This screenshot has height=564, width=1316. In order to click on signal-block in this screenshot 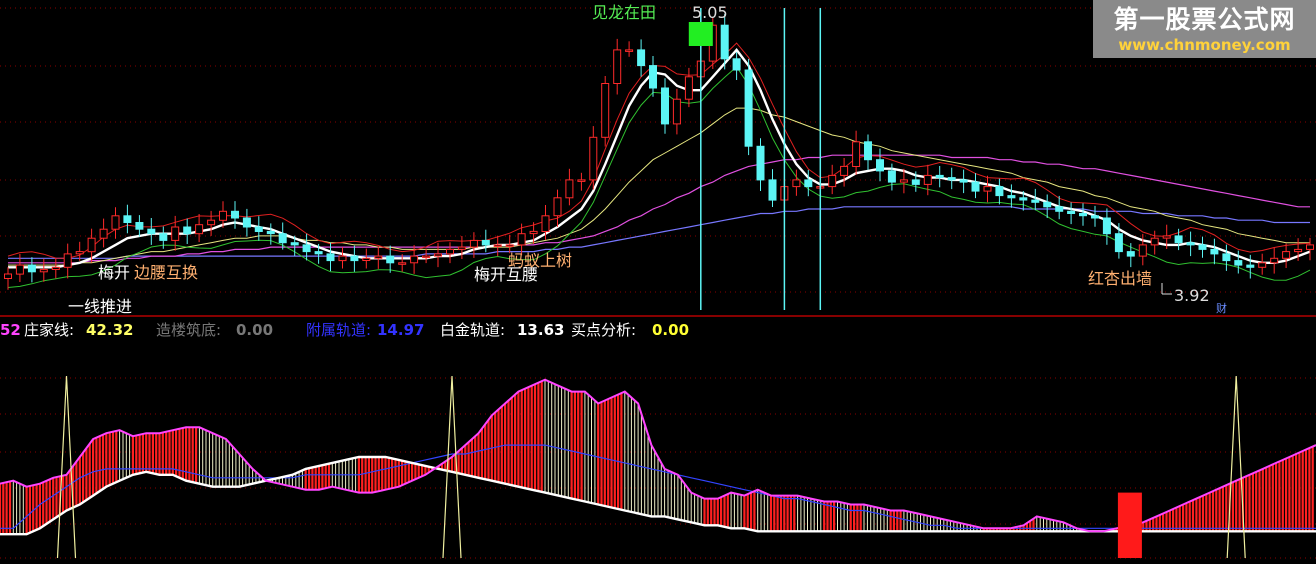, I will do `click(700, 34)`.